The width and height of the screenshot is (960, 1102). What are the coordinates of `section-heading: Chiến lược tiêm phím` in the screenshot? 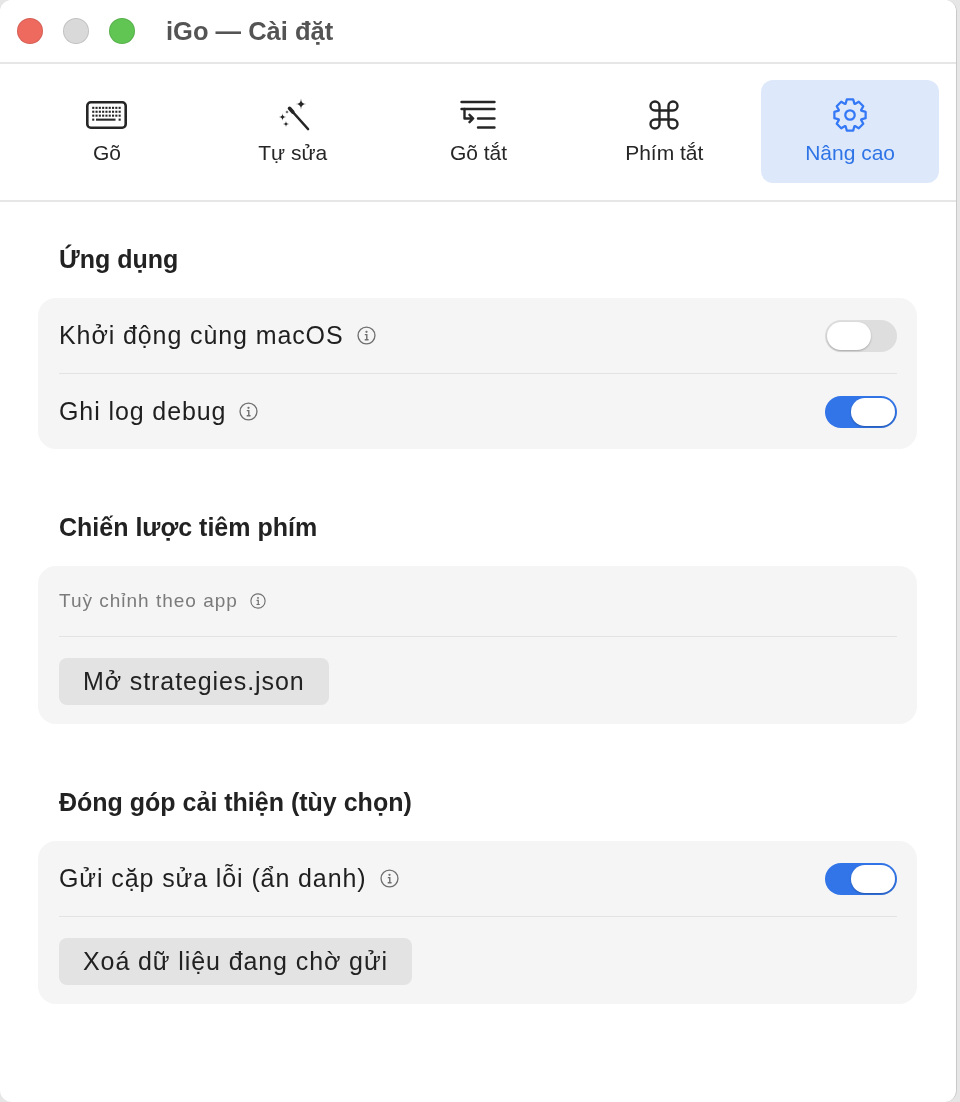 It's located at (188, 527).